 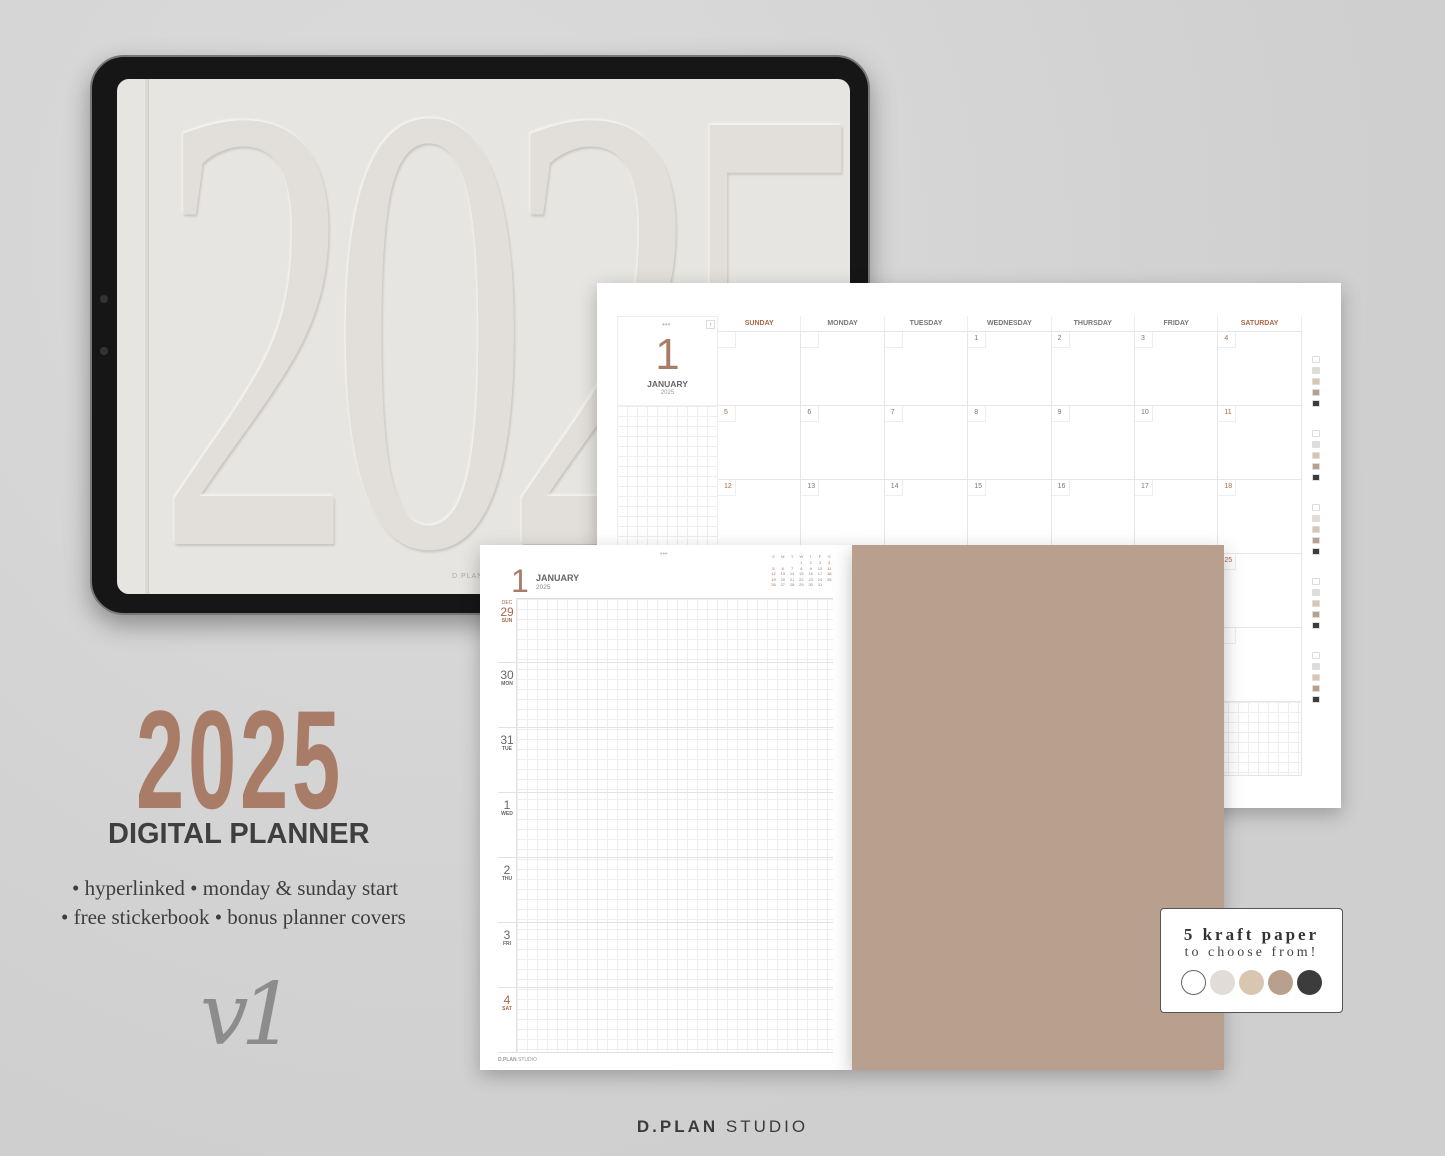 I want to click on mini-day: 6, so click(x=782, y=568).